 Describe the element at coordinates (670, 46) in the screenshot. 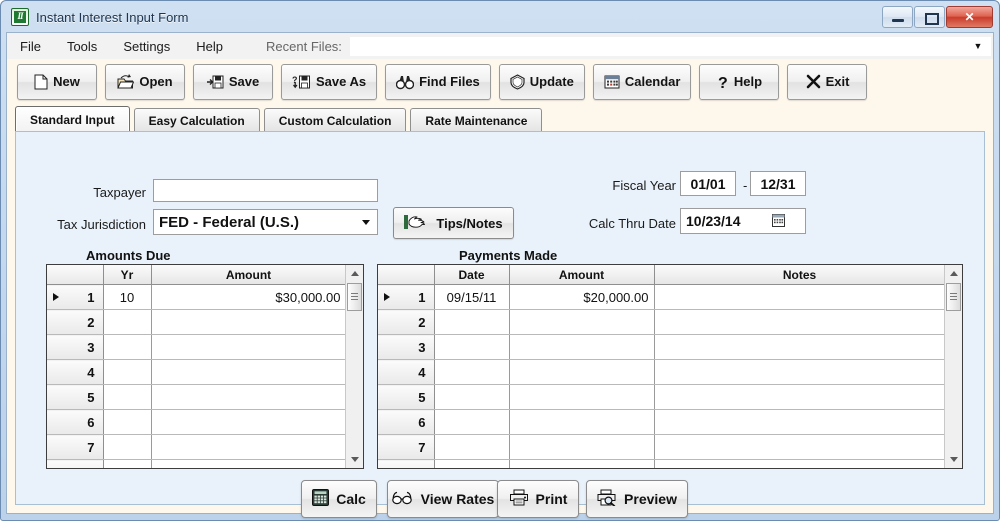

I see `recent-files-combo: ▼` at that location.